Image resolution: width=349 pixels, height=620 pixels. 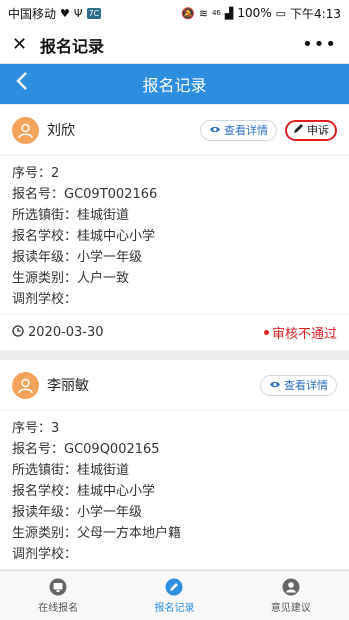 I want to click on category-row: 生源类别：父母一方本地户籍, so click(x=97, y=533).